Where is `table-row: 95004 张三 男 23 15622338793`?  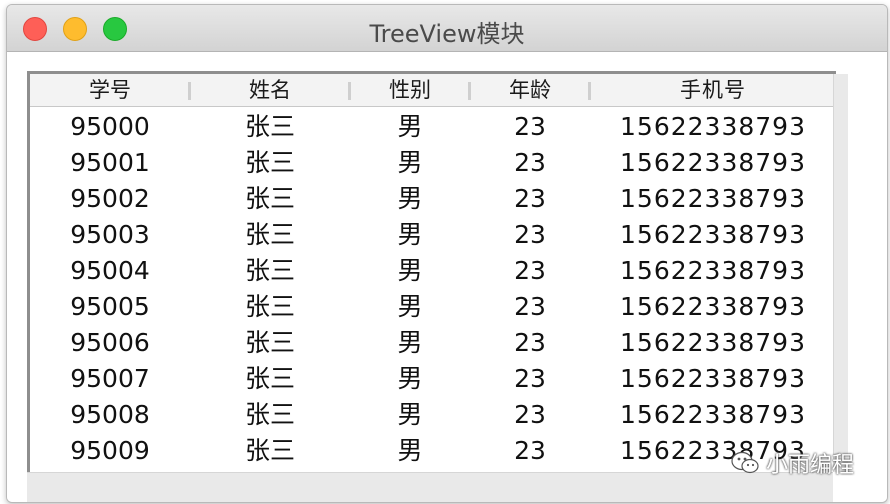
table-row: 95004 张三 男 23 15622338793 is located at coordinates (433, 271).